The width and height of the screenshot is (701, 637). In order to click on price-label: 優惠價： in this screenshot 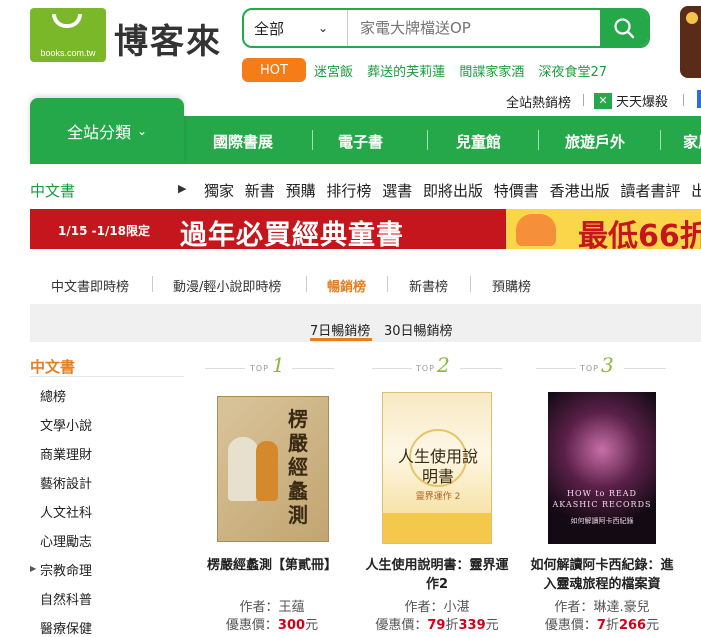, I will do `click(251, 625)`.